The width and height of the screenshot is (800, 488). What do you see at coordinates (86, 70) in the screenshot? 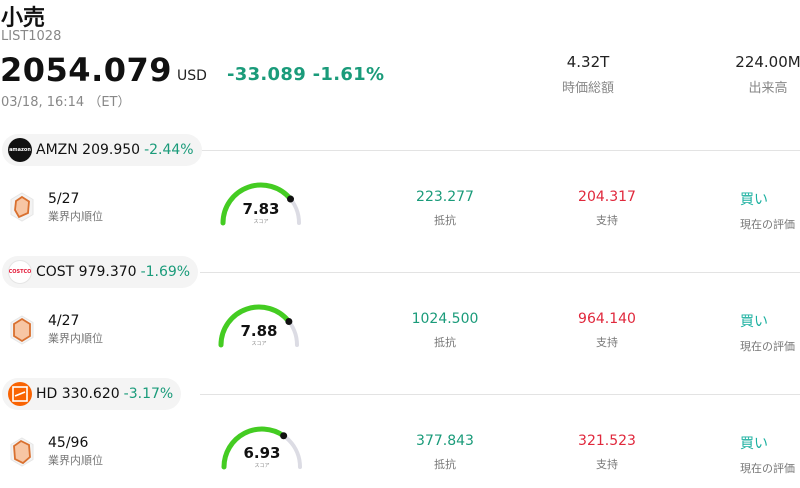
I see `index-price: 2054.079` at bounding box center [86, 70].